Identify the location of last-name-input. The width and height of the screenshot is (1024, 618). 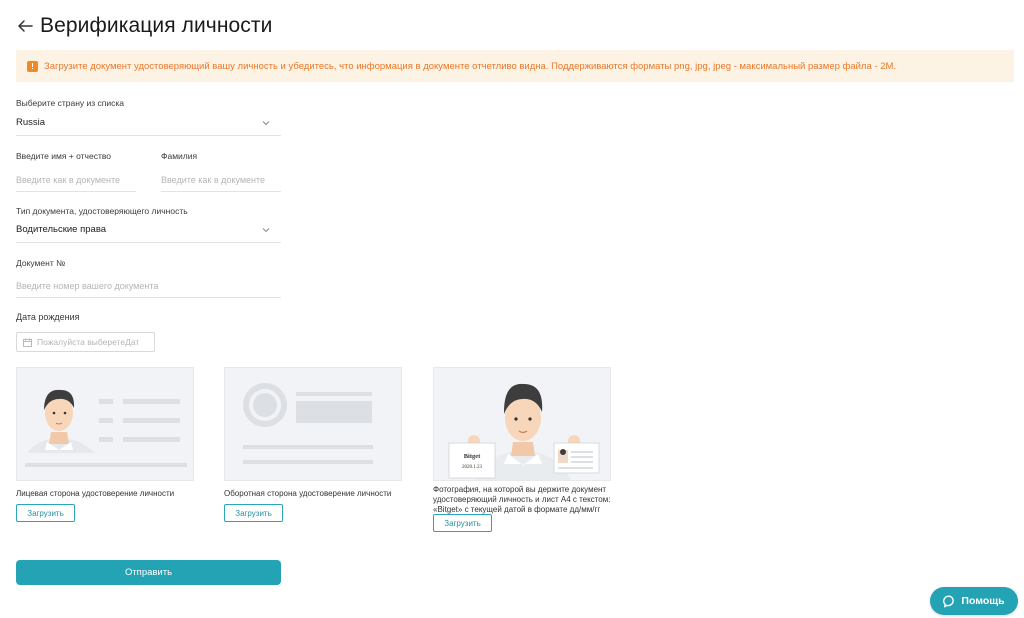
(221, 180).